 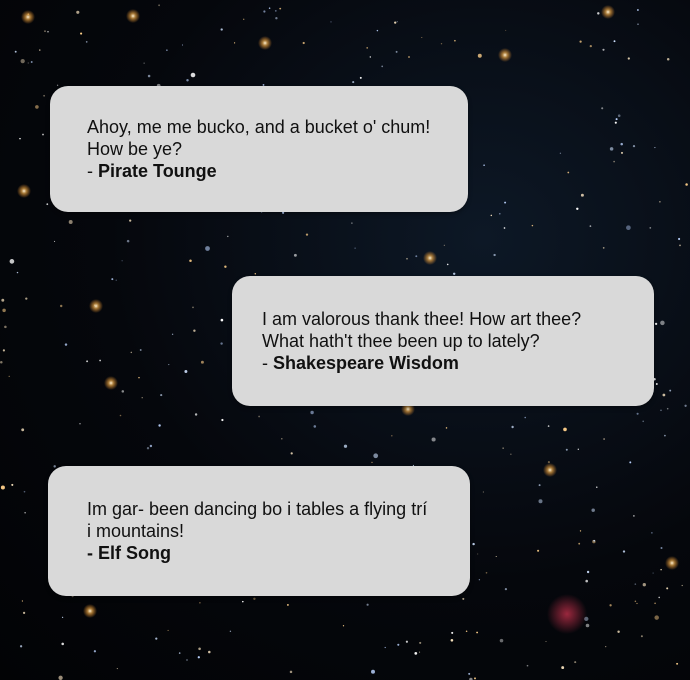 I want to click on author-prefix: -, so click(x=92, y=171).